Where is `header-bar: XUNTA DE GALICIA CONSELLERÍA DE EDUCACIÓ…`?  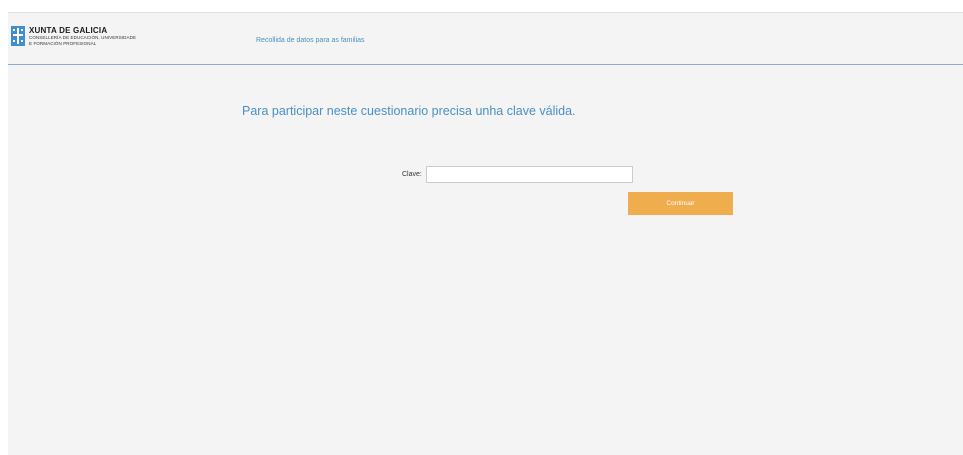
header-bar: XUNTA DE GALICIA CONSELLERÍA DE EDUCACIÓ… is located at coordinates (485, 39).